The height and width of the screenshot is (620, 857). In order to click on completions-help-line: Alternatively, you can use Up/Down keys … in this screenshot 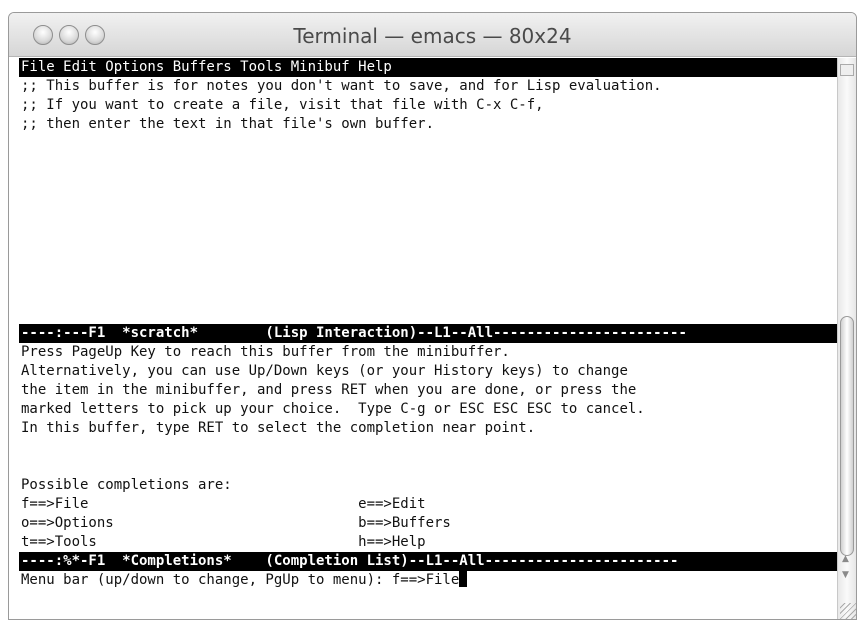, I will do `click(324, 371)`.